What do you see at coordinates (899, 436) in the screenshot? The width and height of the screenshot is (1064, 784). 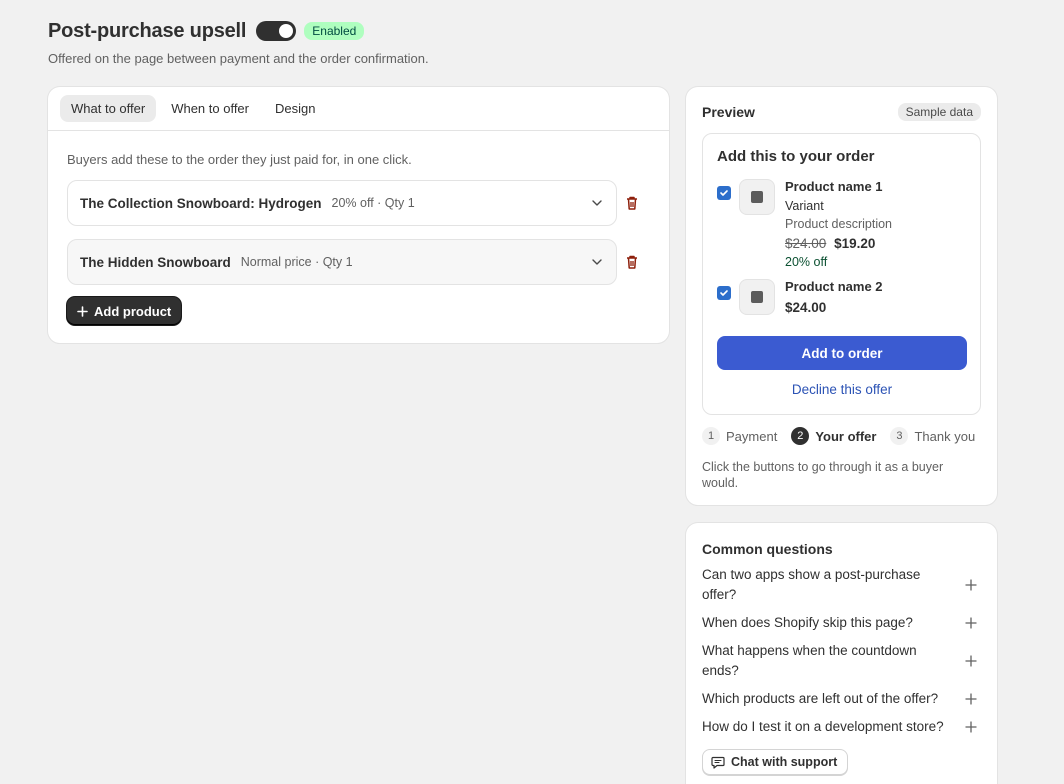 I see `step-number: 3` at bounding box center [899, 436].